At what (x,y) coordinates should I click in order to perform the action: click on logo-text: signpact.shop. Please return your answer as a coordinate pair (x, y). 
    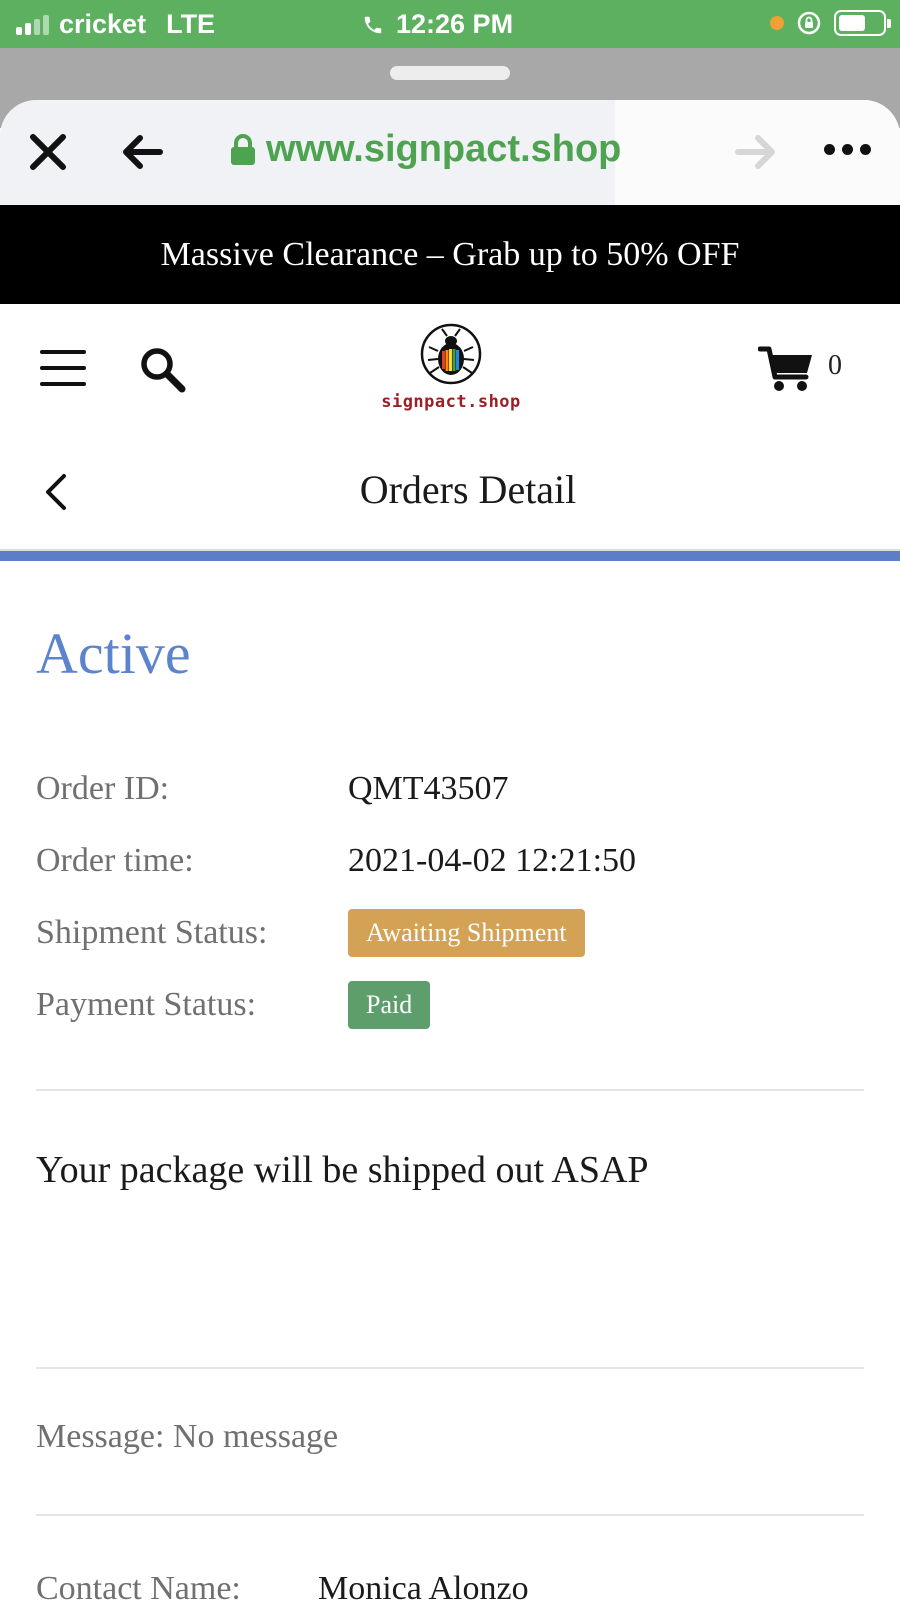
    Looking at the image, I should click on (451, 402).